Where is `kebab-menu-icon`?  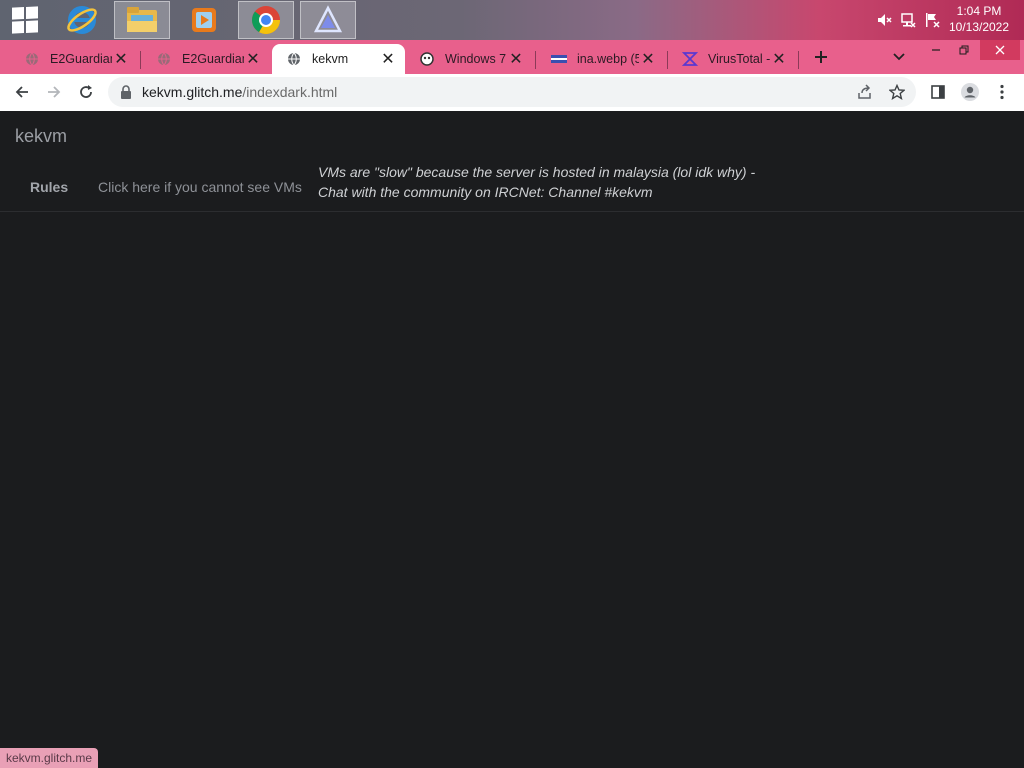 kebab-menu-icon is located at coordinates (1002, 92).